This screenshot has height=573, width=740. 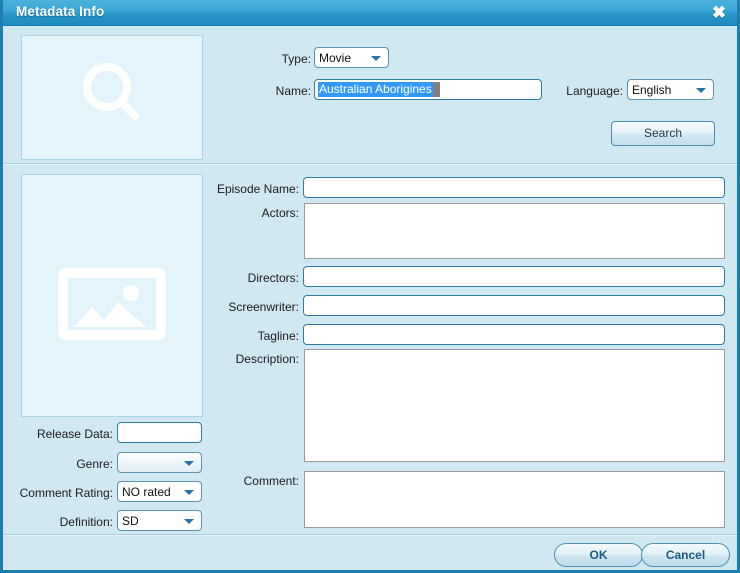 I want to click on name-input-value: Australian Aborigines, so click(x=375, y=89).